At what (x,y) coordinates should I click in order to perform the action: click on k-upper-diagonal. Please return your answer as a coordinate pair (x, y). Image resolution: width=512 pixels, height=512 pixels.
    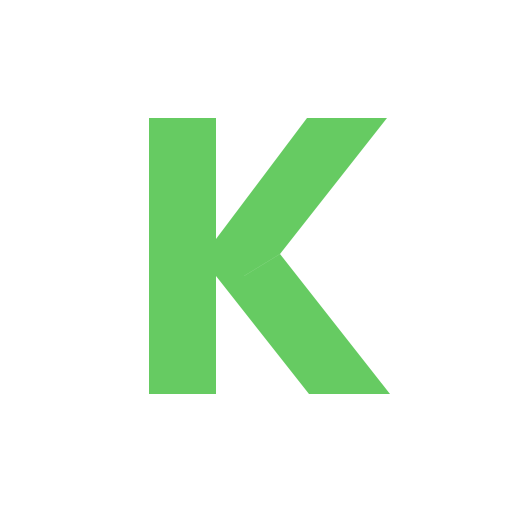
    Looking at the image, I should click on (301, 197).